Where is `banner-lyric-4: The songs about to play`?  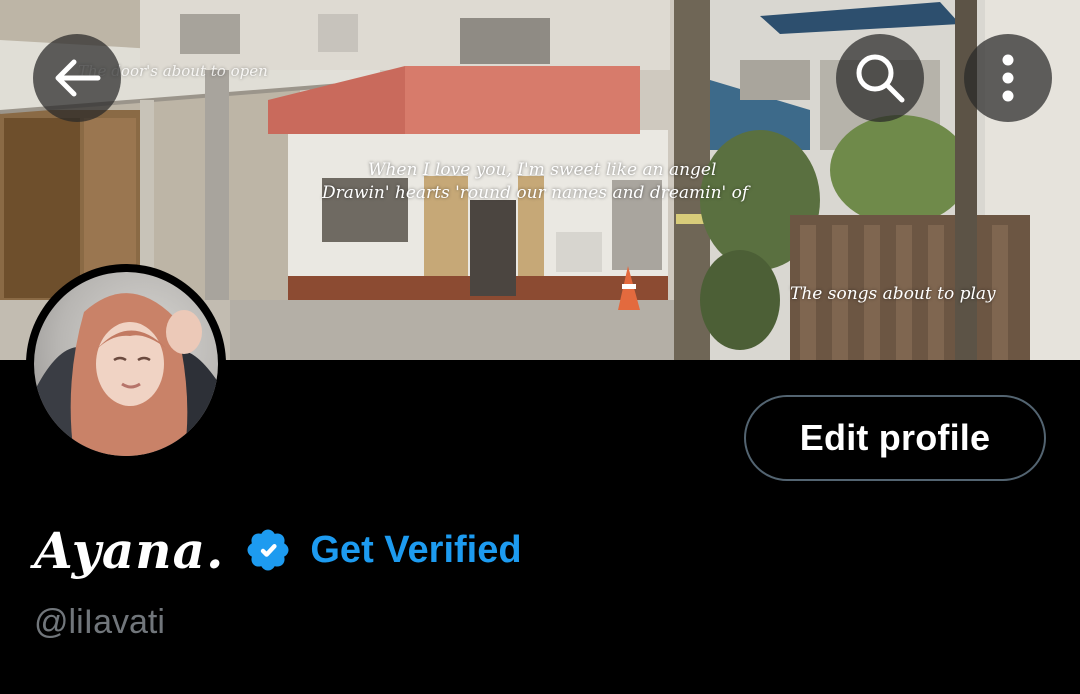 banner-lyric-4: The songs about to play is located at coordinates (893, 294).